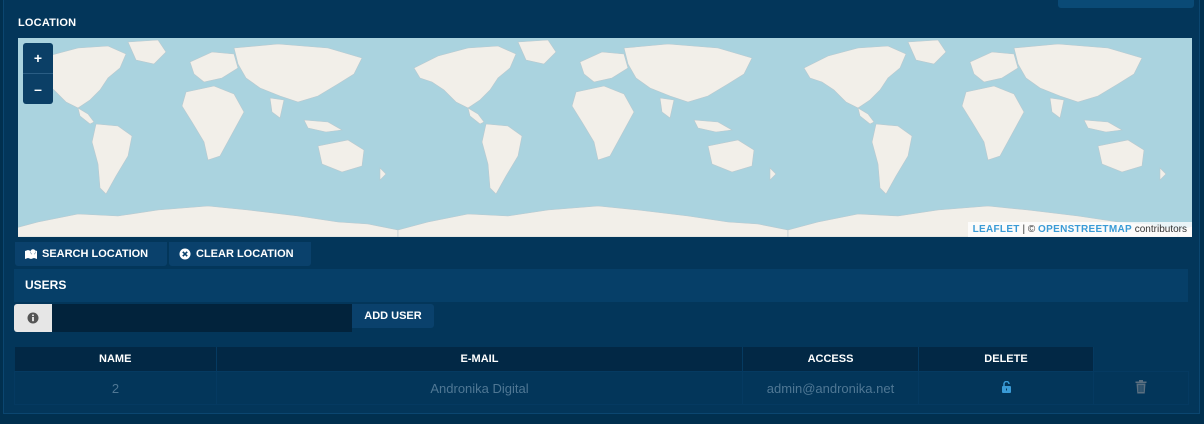 Image resolution: width=1204 pixels, height=424 pixels. Describe the element at coordinates (1085, 229) in the screenshot. I see `openstreetmap-link: OPENSTREETMAP` at that location.